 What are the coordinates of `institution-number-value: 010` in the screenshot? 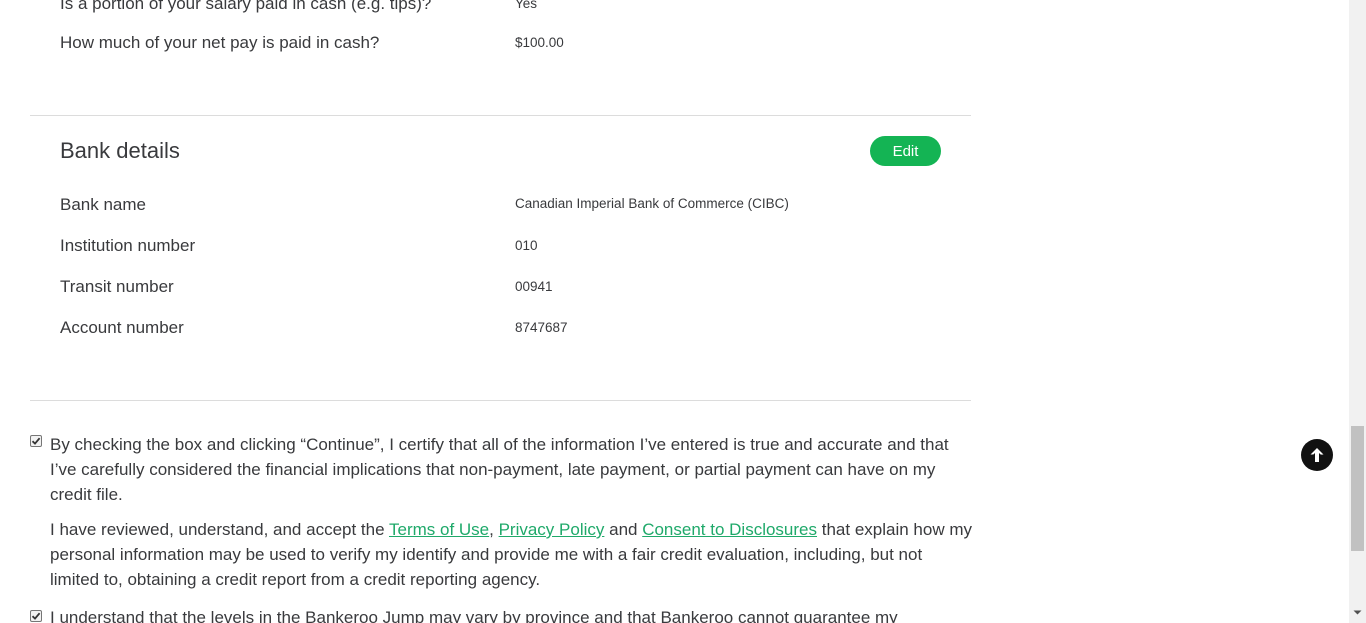 It's located at (526, 245).